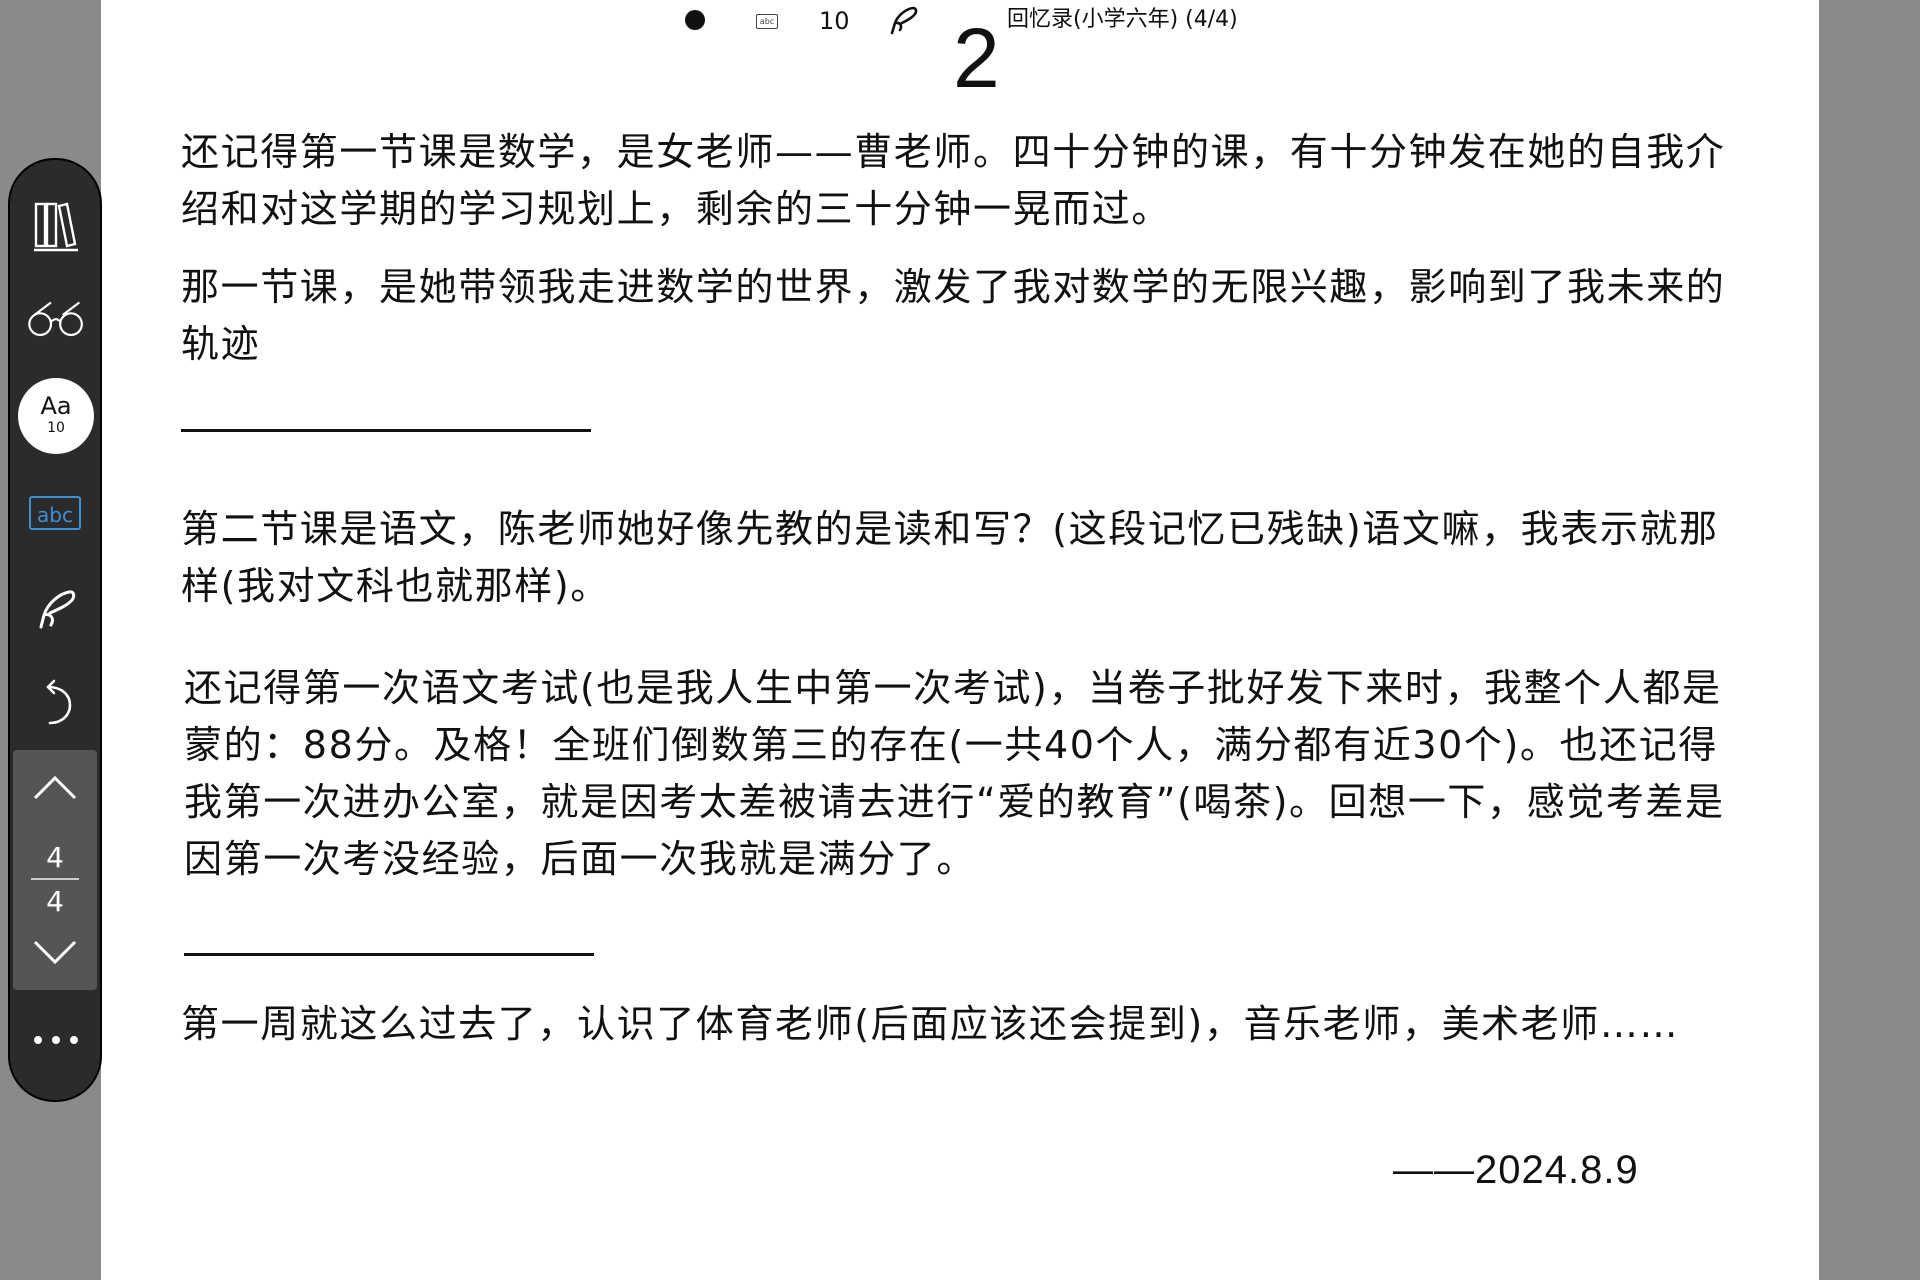  Describe the element at coordinates (56, 226) in the screenshot. I see `bookshelf-icon` at that location.